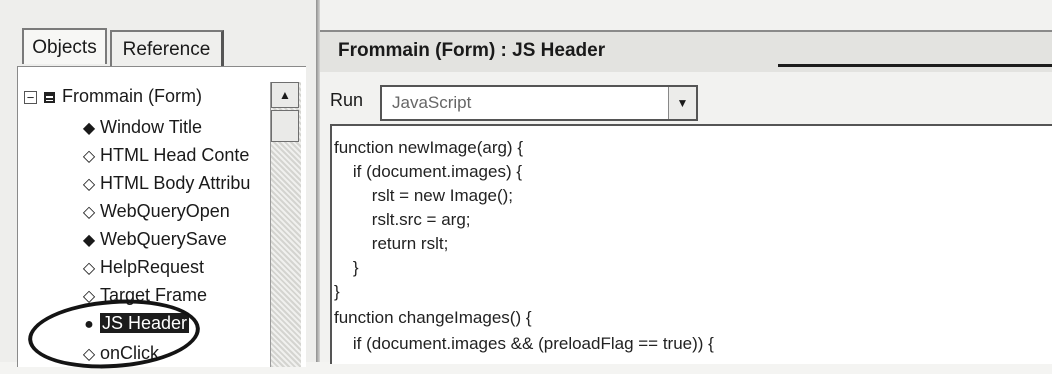  I want to click on tree-item-window-title: ◆ Window Title, so click(140, 127).